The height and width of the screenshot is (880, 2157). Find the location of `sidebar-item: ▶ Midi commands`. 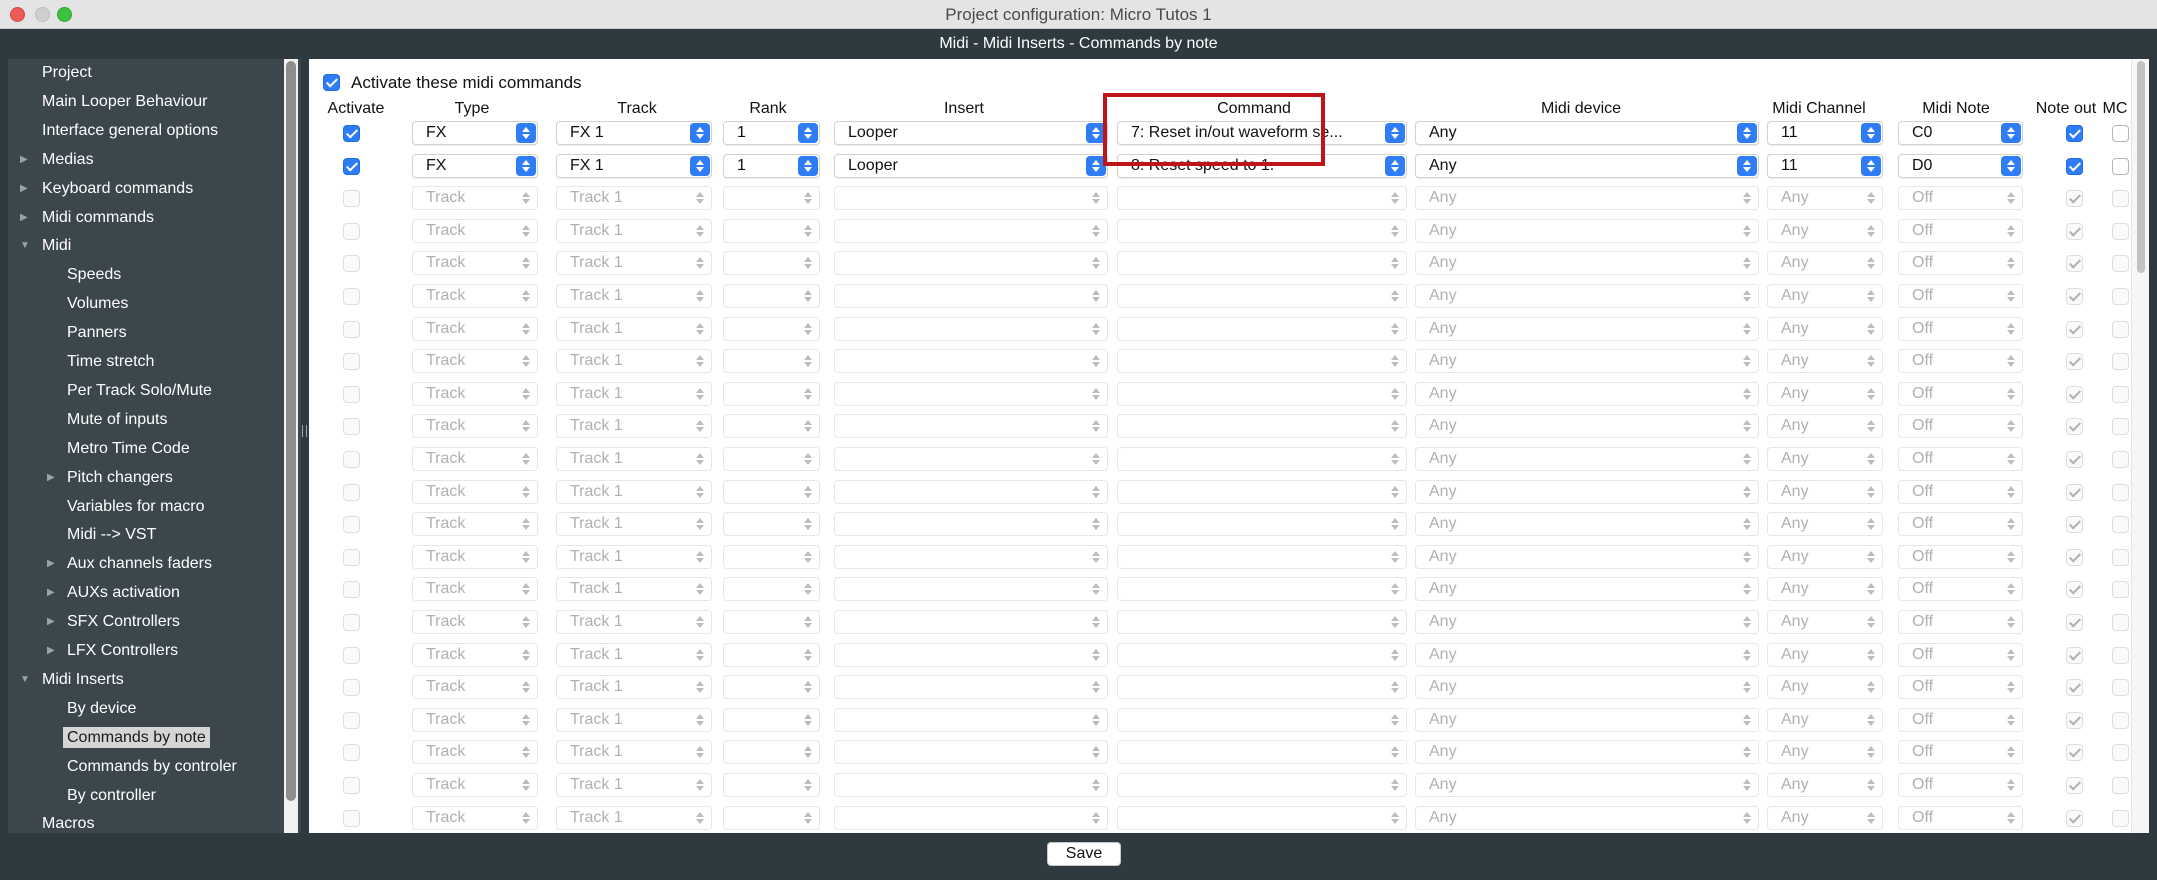

sidebar-item: ▶ Midi commands is located at coordinates (87, 218).